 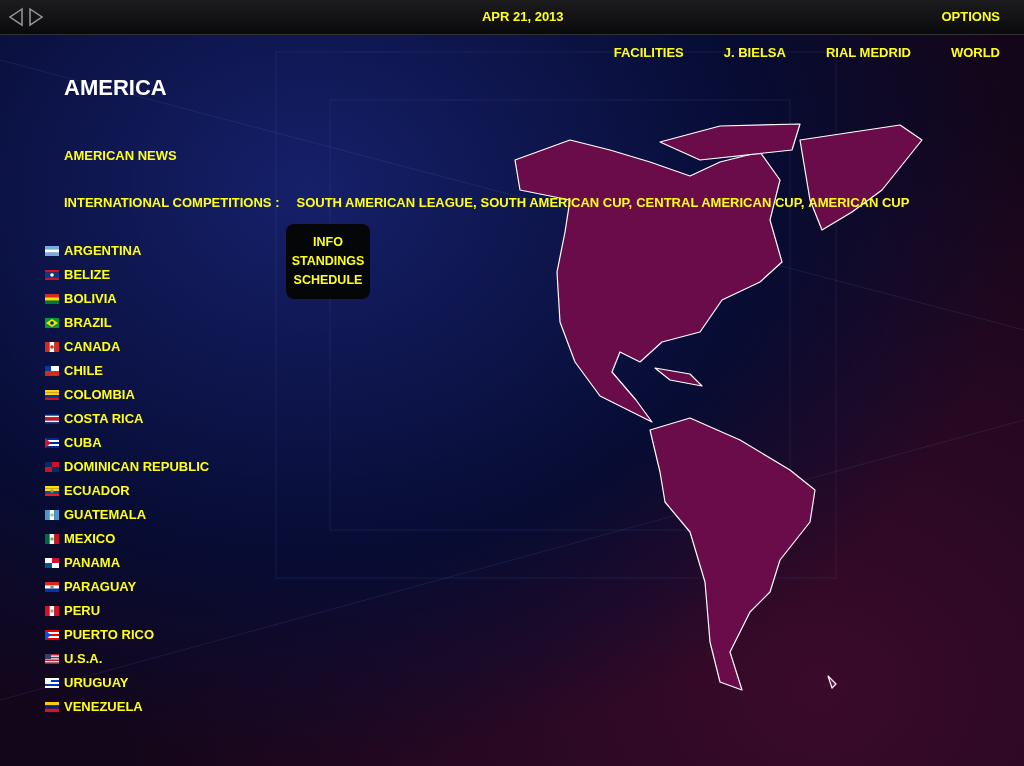 I want to click on competition-link: SOUTH AMERICAN LEAGUE,, so click(x=386, y=203).